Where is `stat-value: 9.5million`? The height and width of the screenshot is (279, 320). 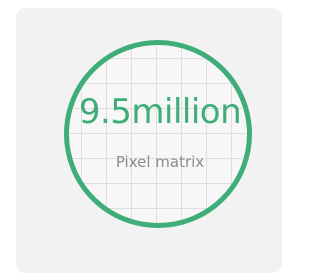
stat-value: 9.5million is located at coordinates (160, 112).